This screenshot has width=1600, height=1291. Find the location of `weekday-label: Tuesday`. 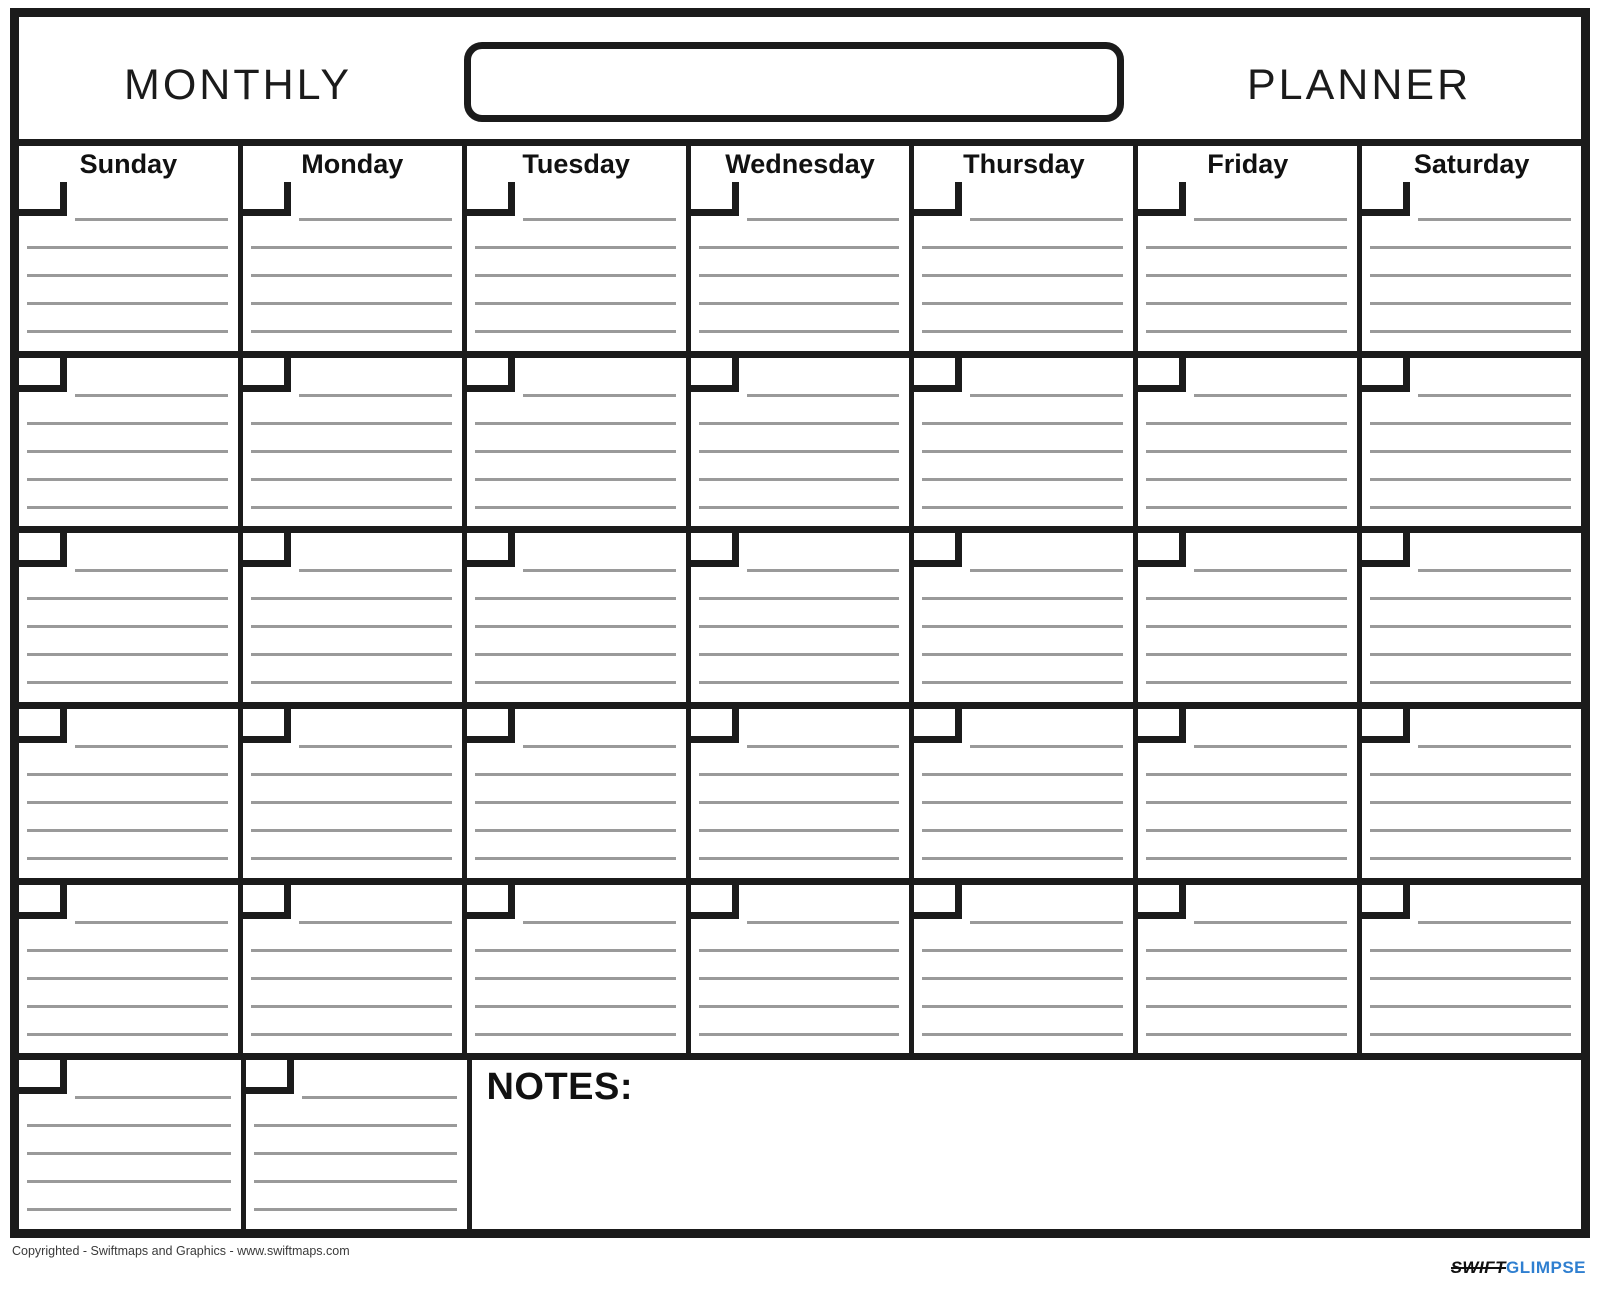

weekday-label: Tuesday is located at coordinates (576, 163).